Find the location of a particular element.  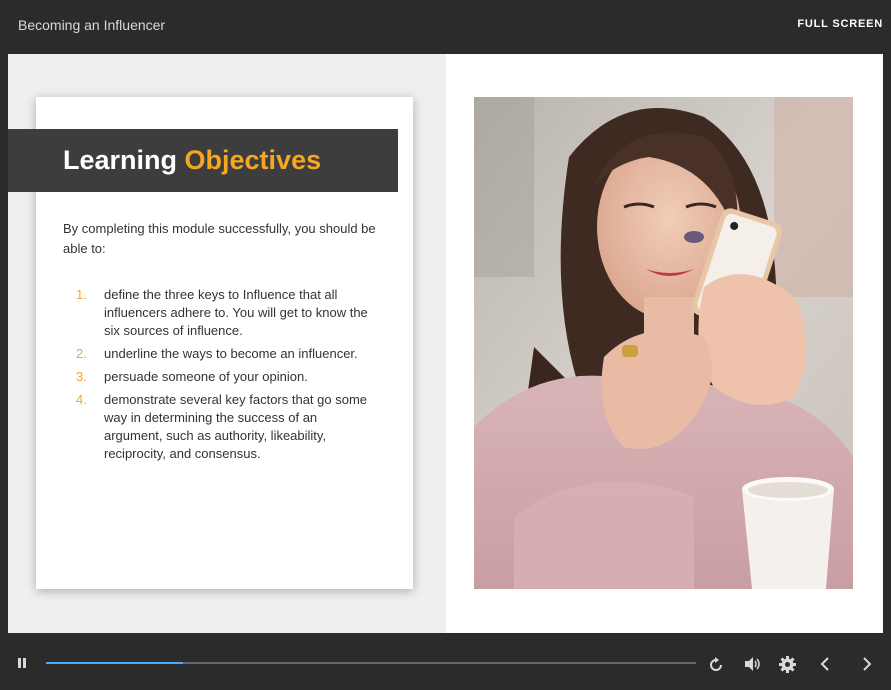

progress-bar is located at coordinates (371, 663).